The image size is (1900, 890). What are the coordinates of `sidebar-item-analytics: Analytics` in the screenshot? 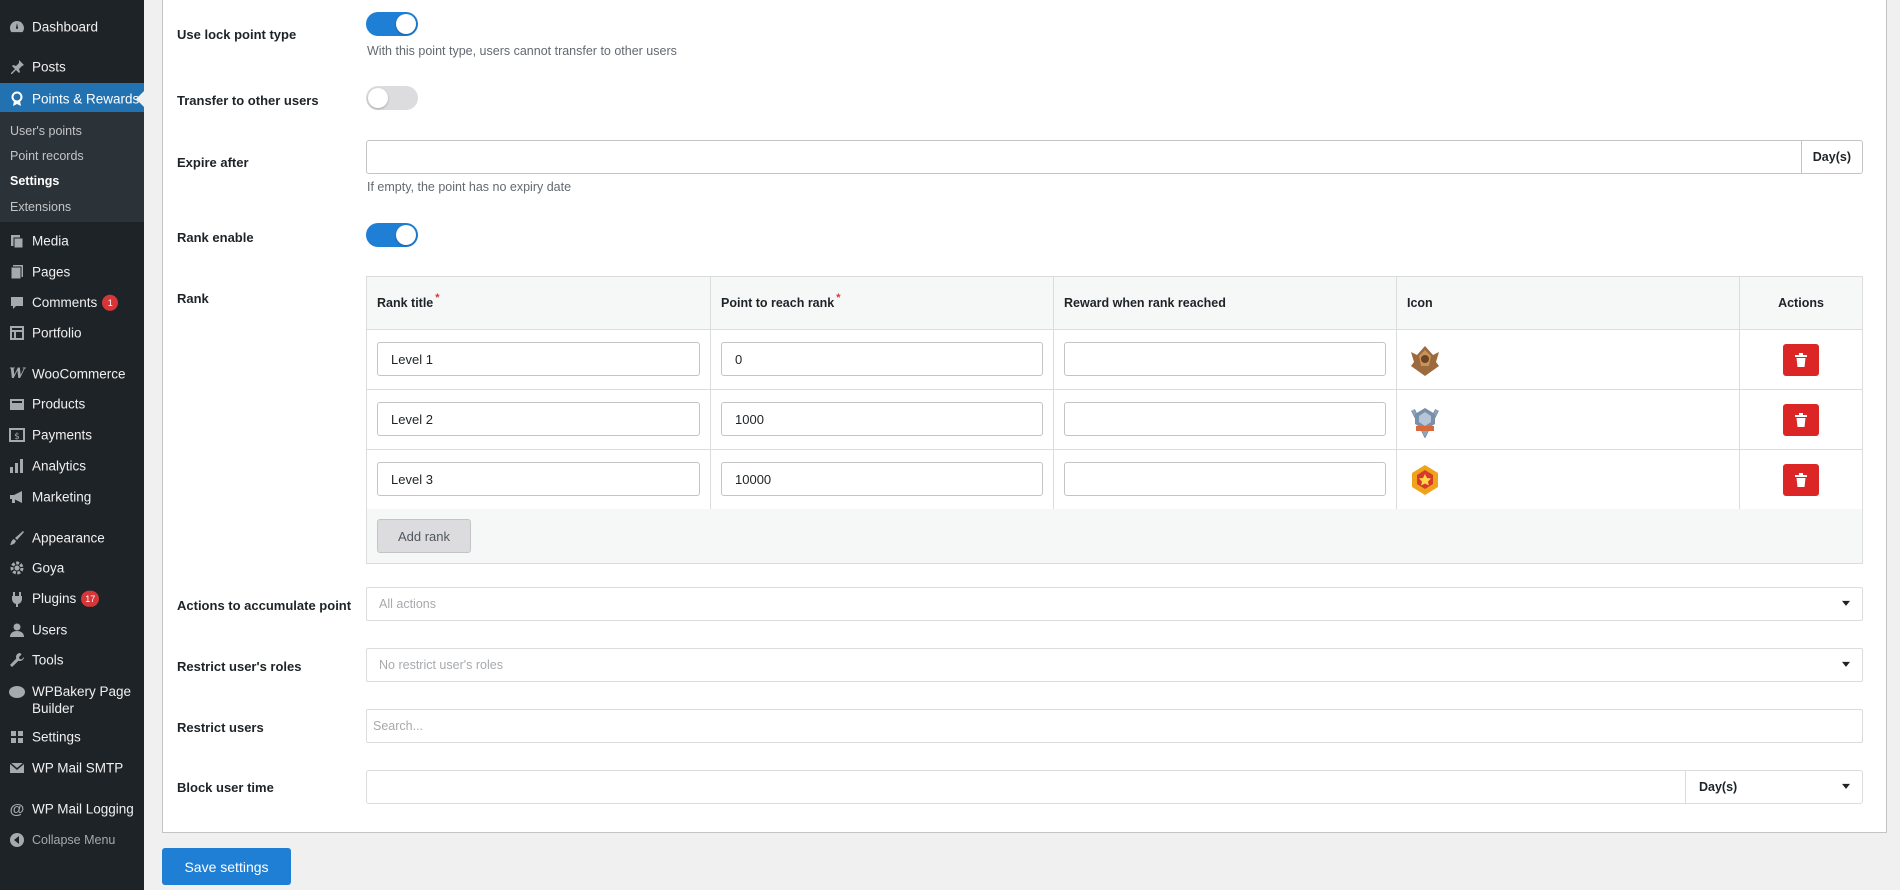 It's located at (72, 466).